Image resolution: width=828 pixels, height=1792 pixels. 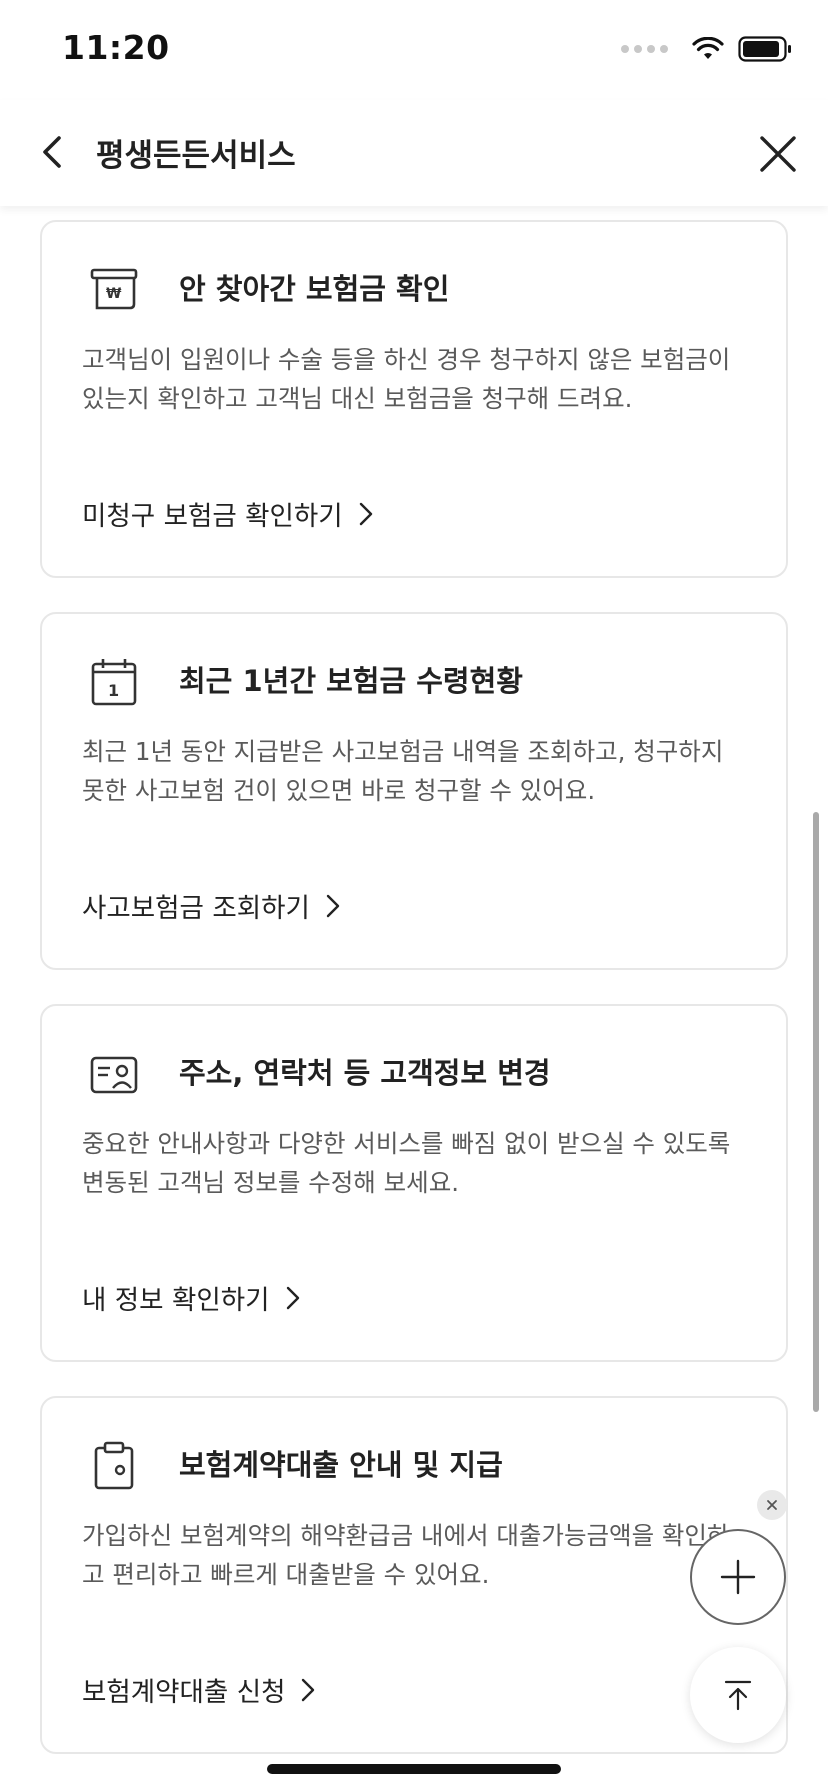 I want to click on navigation-bar: 평생든든서비스, so click(x=414, y=153).